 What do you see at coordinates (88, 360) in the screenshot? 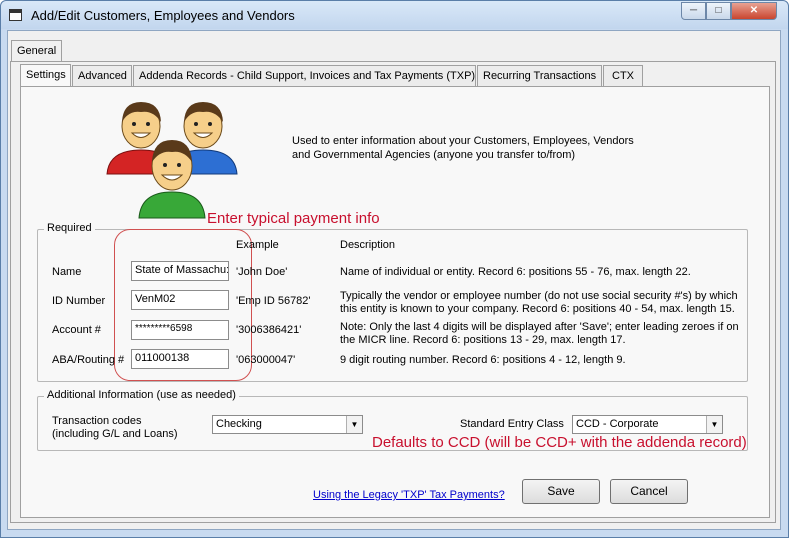
I see `routing-label: ABA/Routing #` at bounding box center [88, 360].